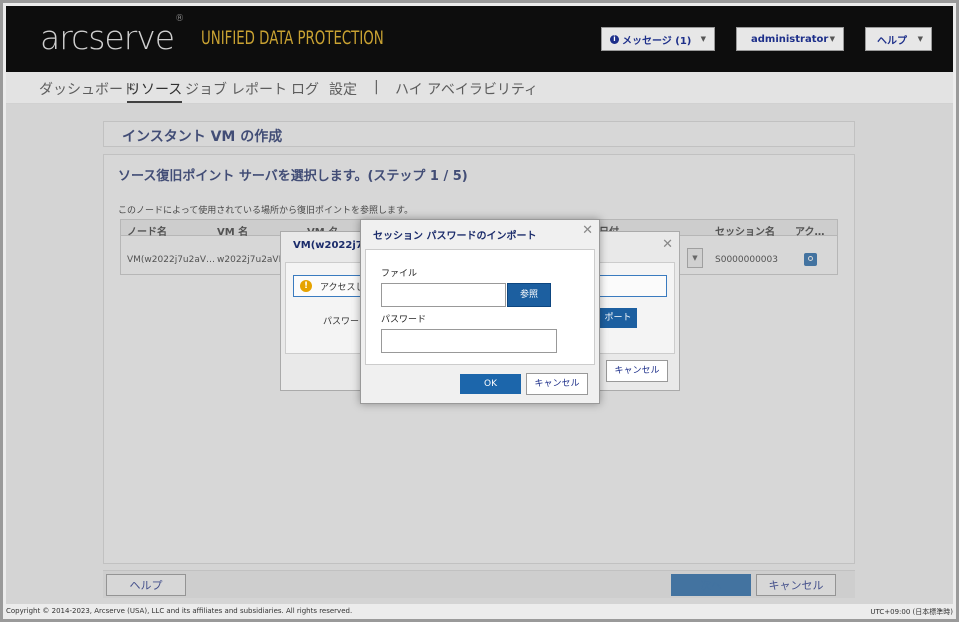 The height and width of the screenshot is (622, 959). I want to click on cancel-button: キャンセル, so click(557, 384).